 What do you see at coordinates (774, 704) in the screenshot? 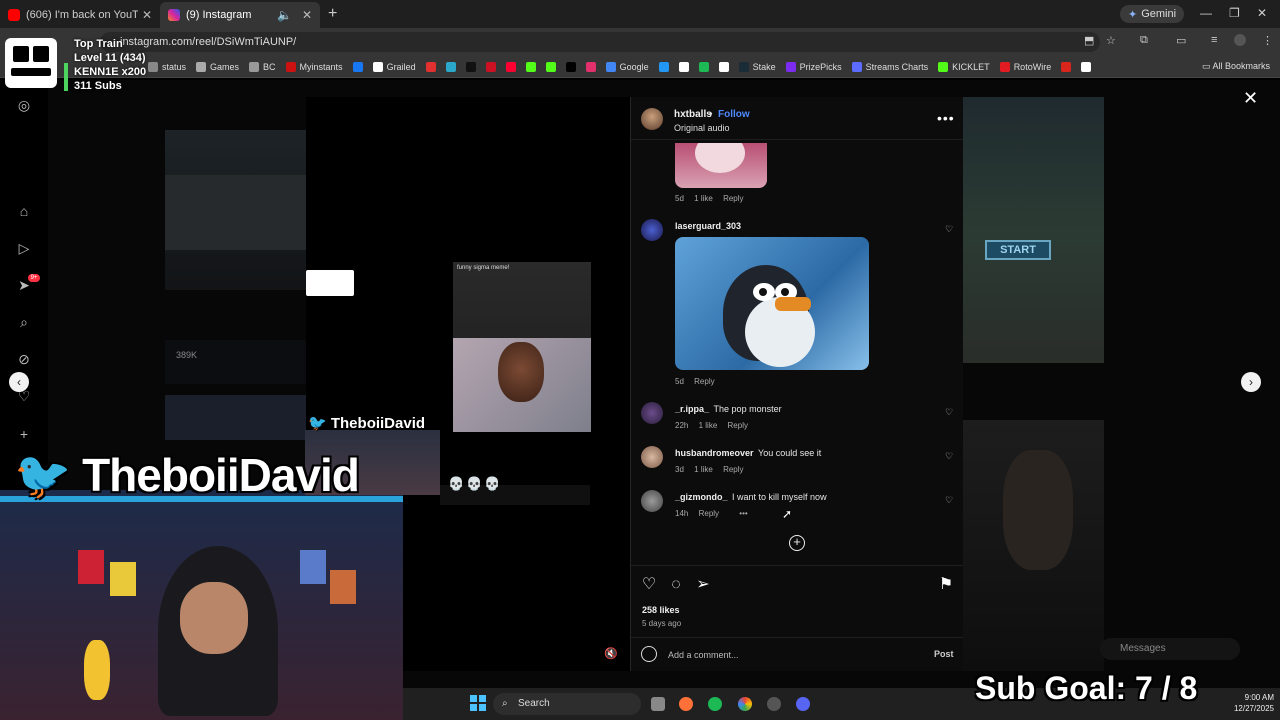
I see `app-icon` at bounding box center [774, 704].